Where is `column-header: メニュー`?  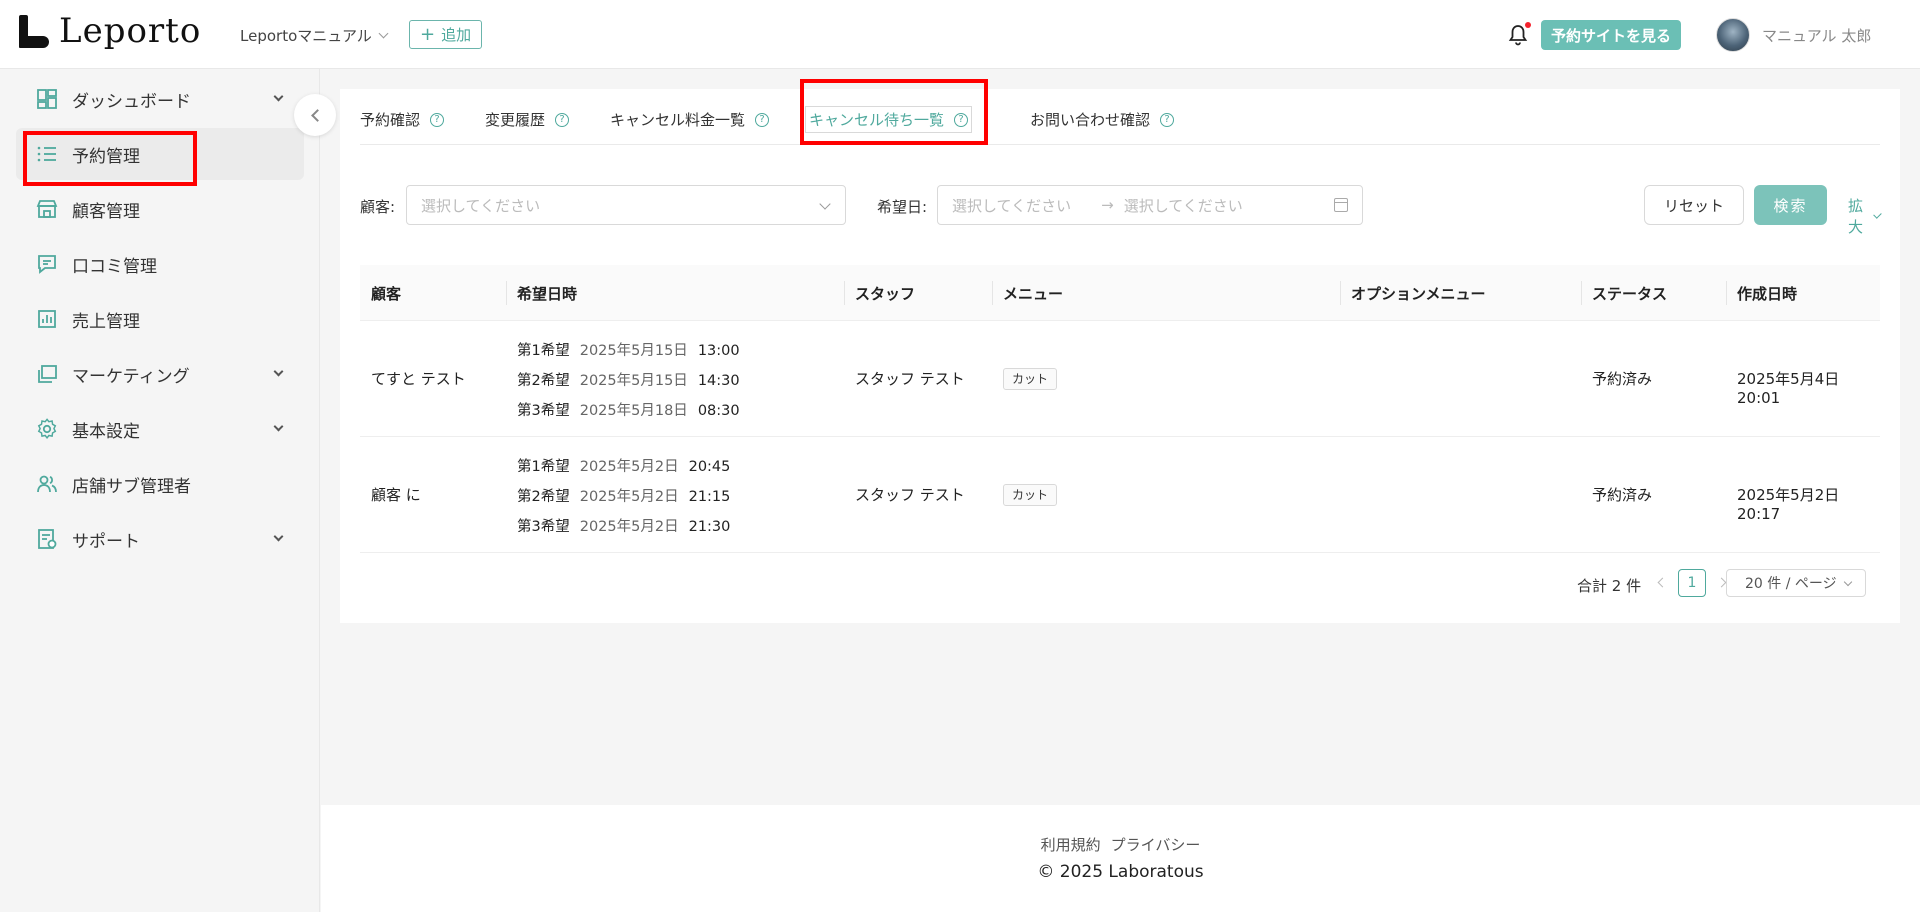 column-header: メニュー is located at coordinates (1033, 294).